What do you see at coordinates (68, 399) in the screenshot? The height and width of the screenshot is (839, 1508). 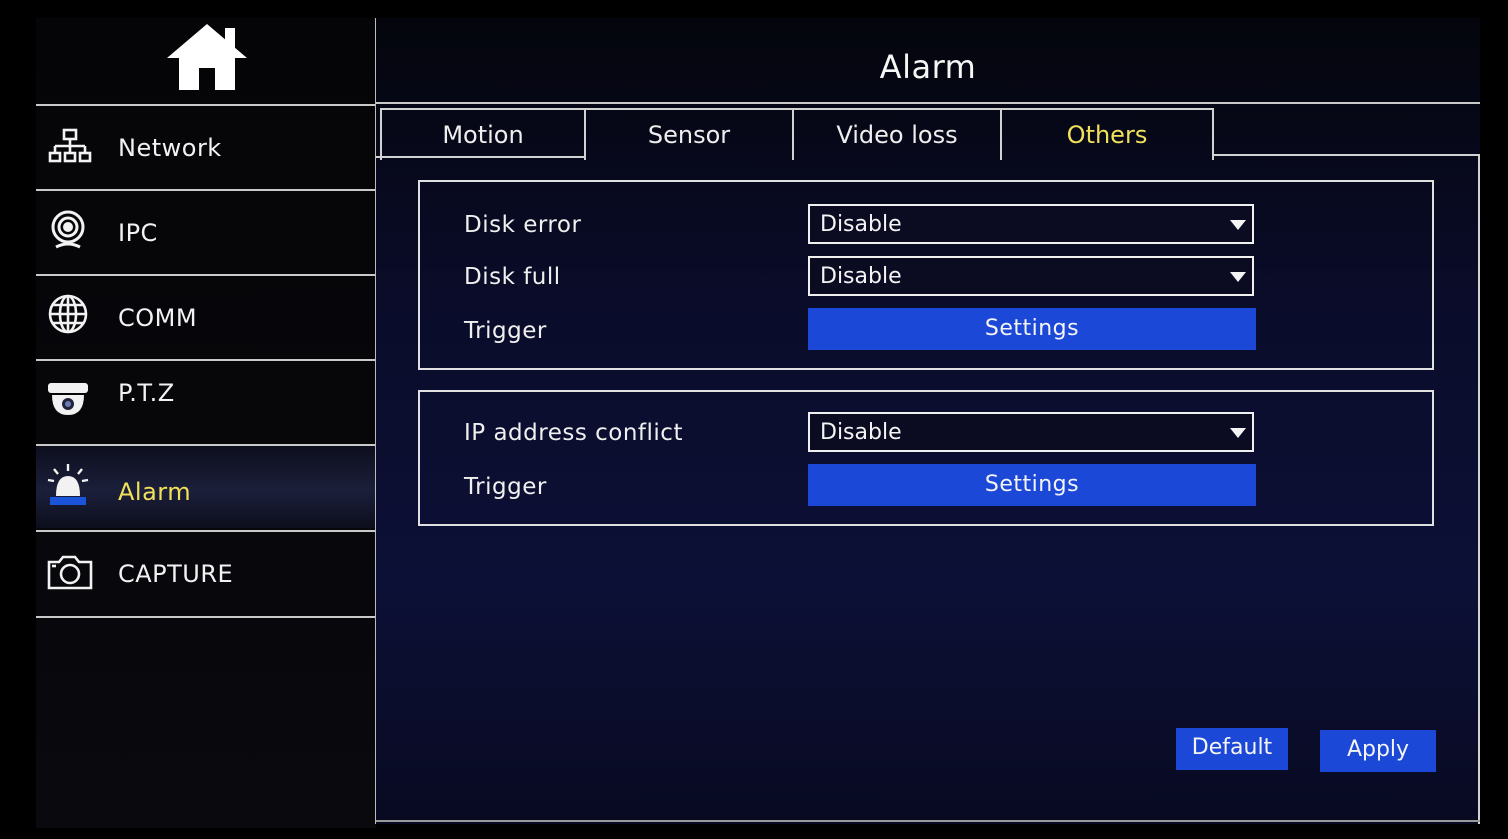 I see `dome-camera-icon` at bounding box center [68, 399].